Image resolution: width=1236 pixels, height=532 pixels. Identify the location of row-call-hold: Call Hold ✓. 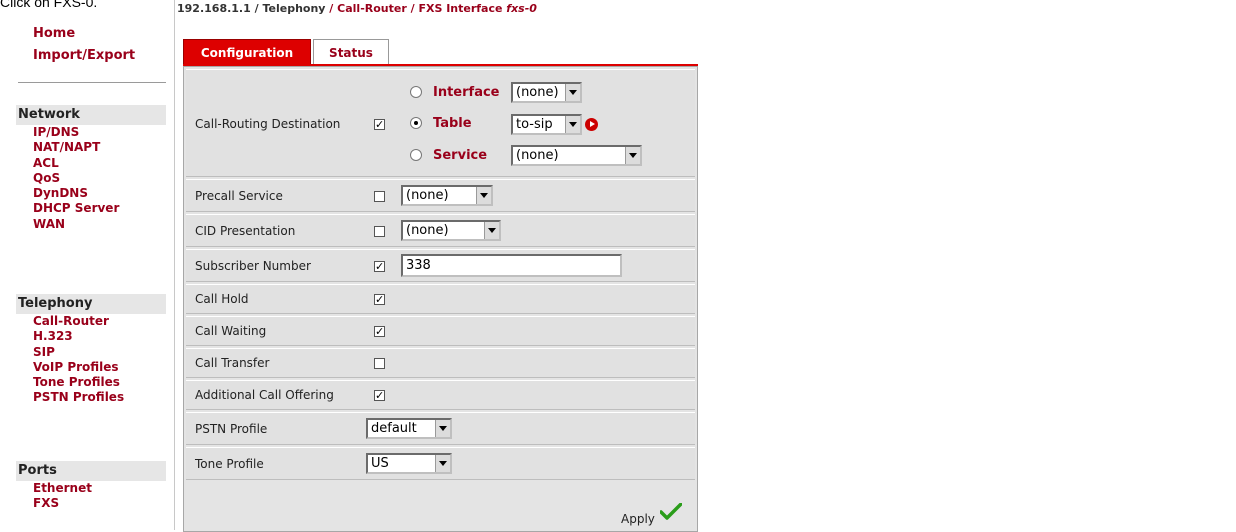
(440, 299).